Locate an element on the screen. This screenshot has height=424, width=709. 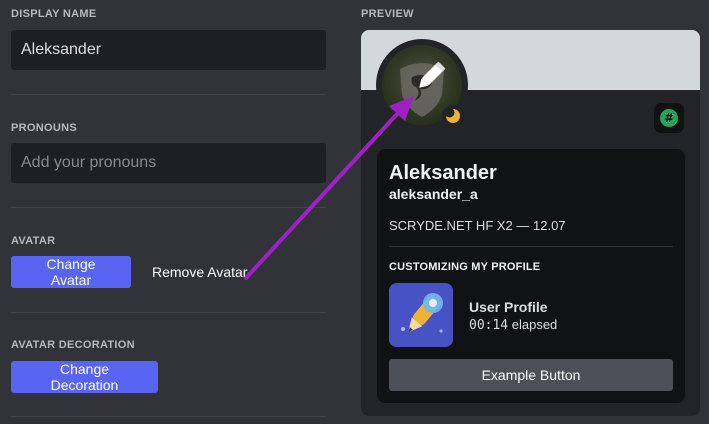
custom-status: SCRYDE.NET HF X2 — 12.07 is located at coordinates (477, 225).